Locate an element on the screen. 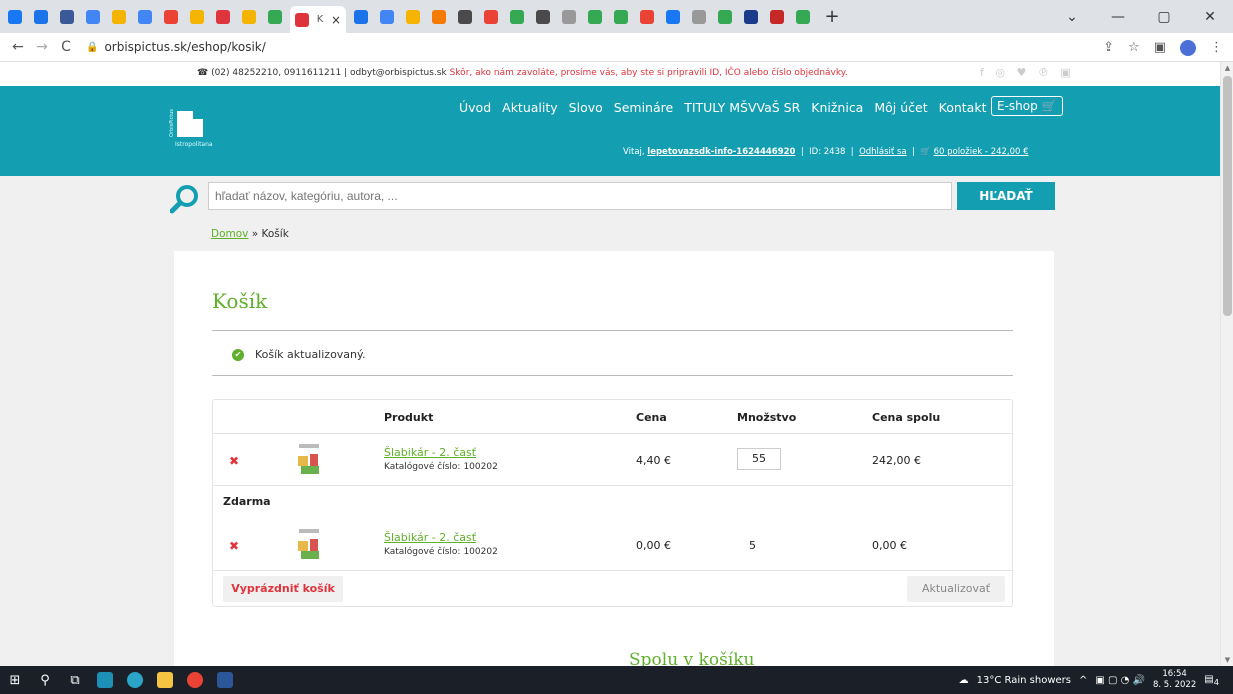 The width and height of the screenshot is (1233, 694). tab-active: K × is located at coordinates (318, 19).